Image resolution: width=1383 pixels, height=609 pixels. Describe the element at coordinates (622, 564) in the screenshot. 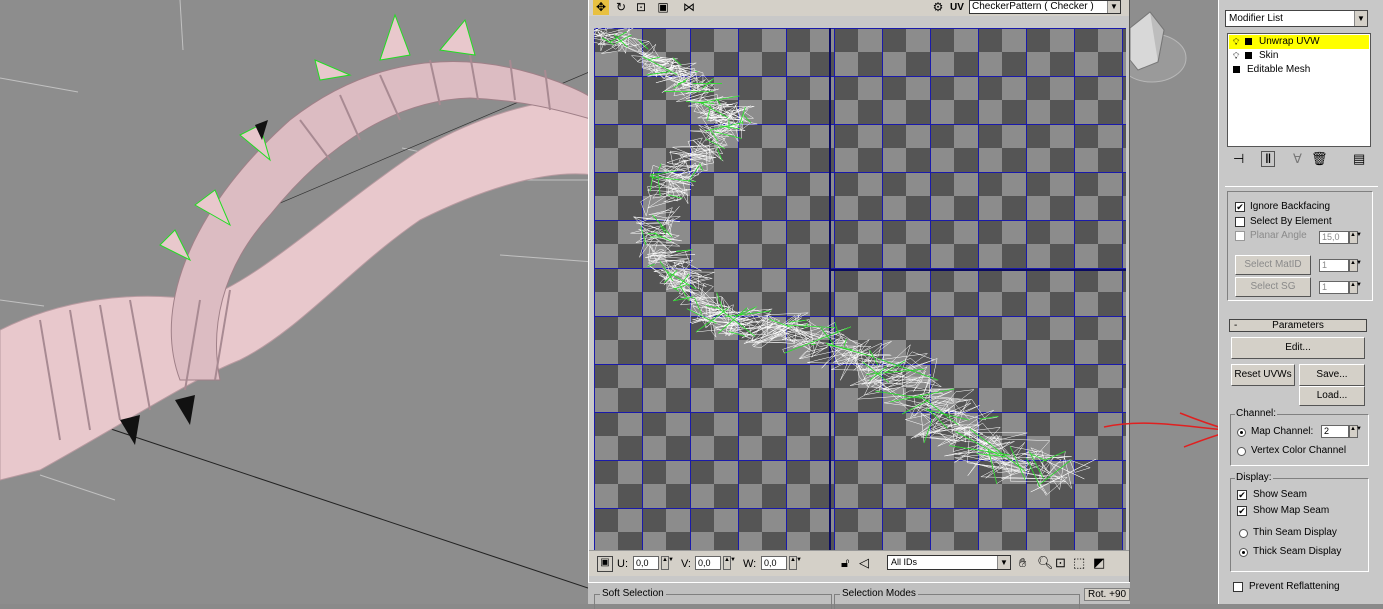

I see `u-label: U:` at that location.